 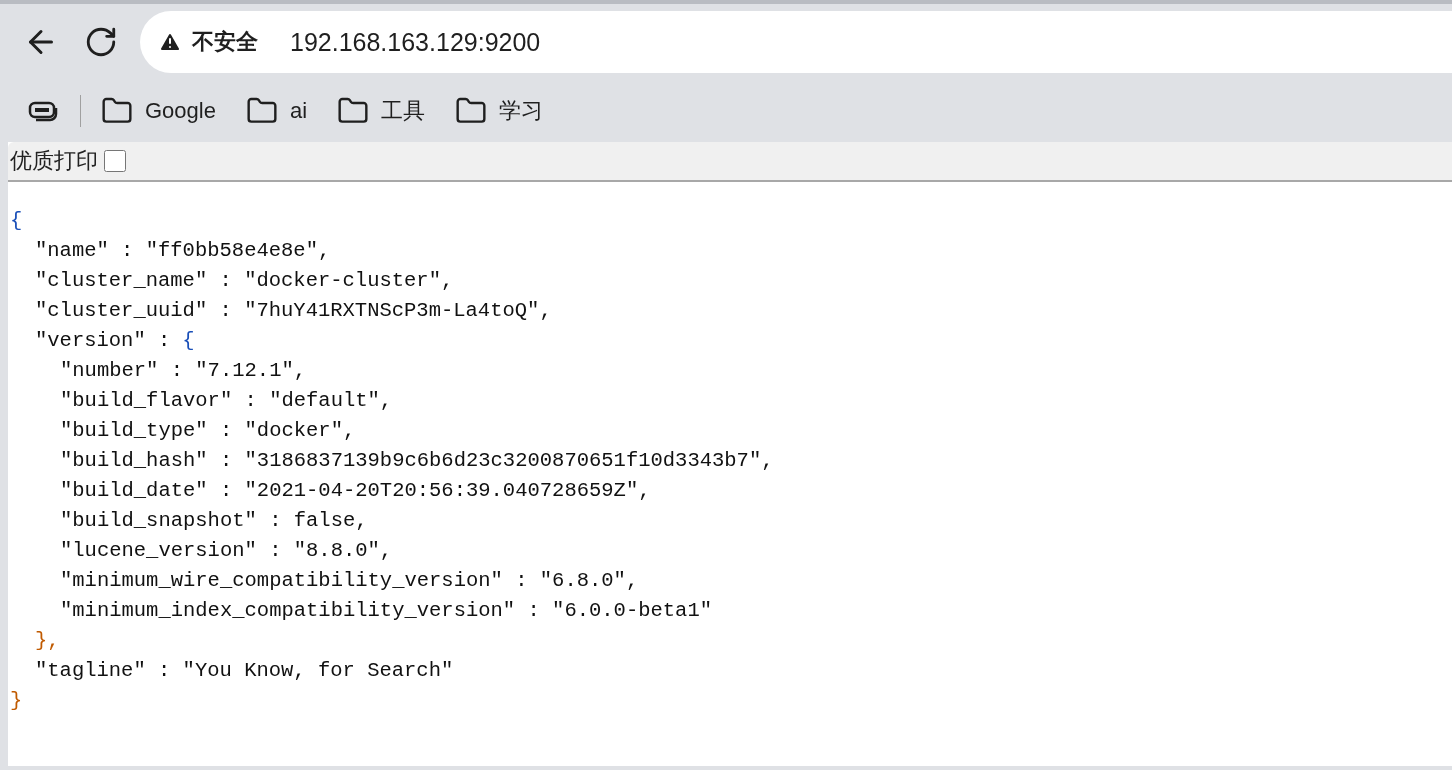 What do you see at coordinates (101, 42) in the screenshot?
I see `reload-icon` at bounding box center [101, 42].